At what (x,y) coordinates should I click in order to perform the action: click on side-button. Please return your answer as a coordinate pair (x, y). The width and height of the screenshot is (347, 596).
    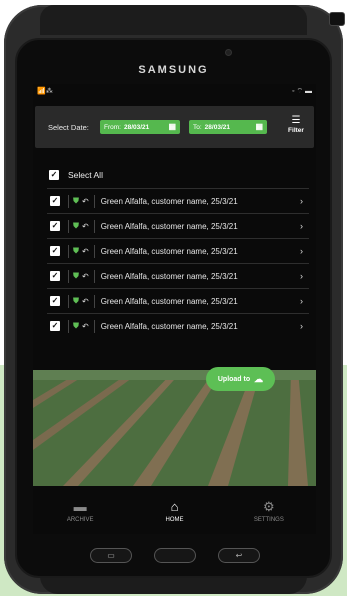
    Looking at the image, I should click on (337, 19).